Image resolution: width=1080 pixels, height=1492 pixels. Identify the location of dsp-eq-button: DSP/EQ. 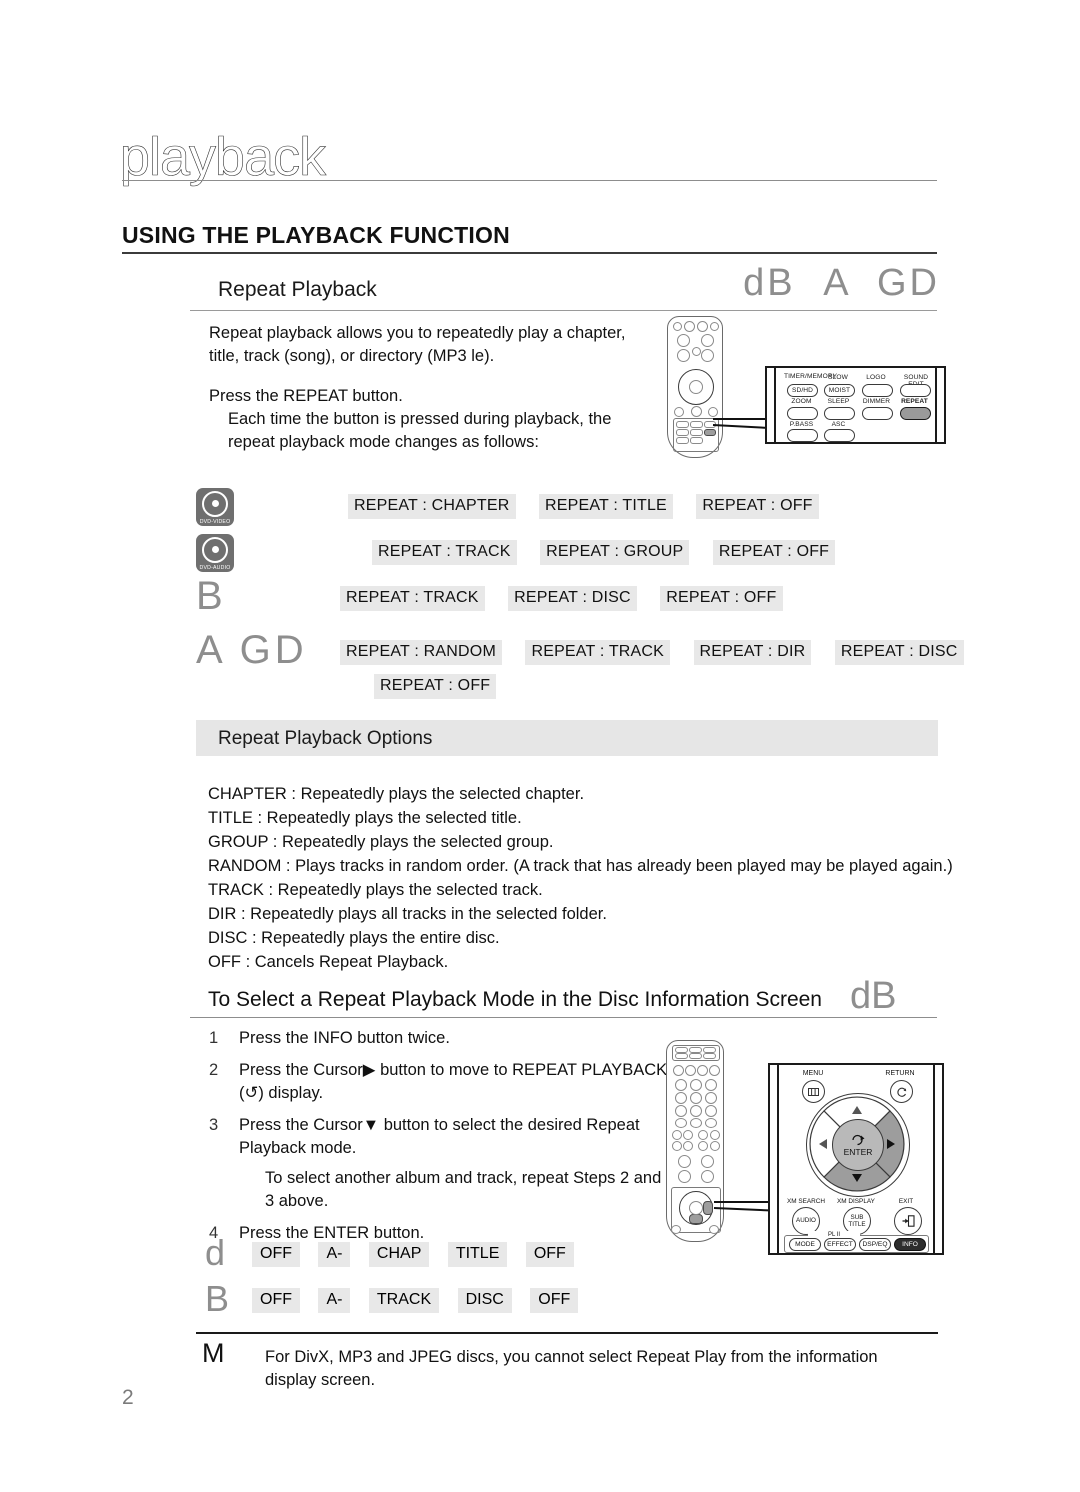
(875, 1244).